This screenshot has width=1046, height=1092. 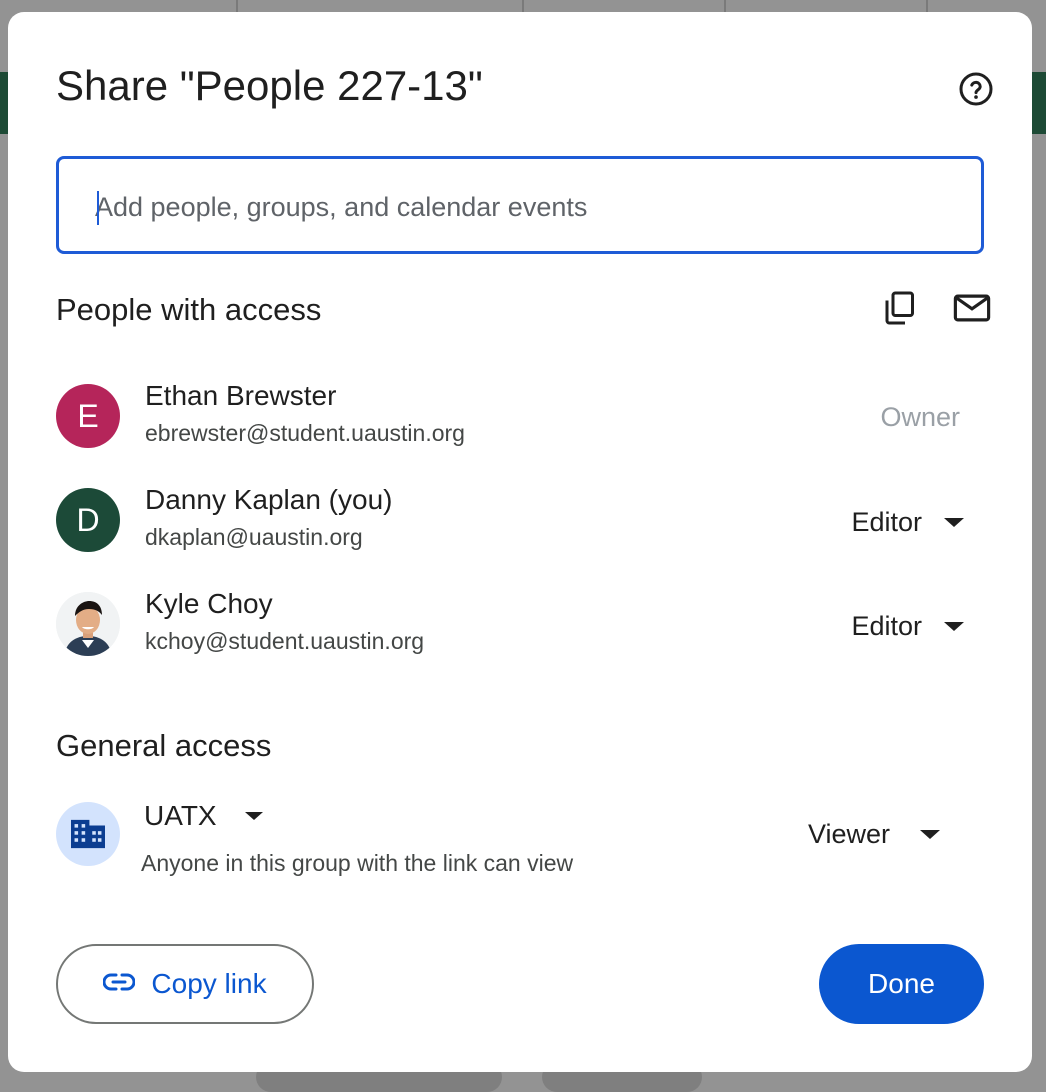 I want to click on copy-link-label: Copy link, so click(x=209, y=983).